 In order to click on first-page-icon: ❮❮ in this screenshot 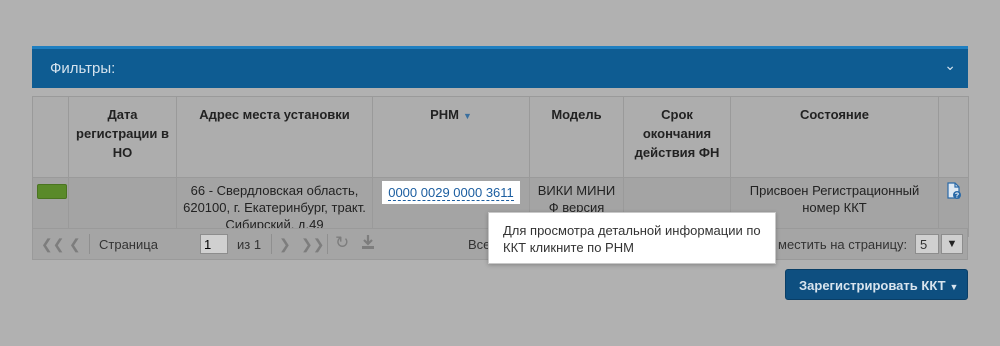, I will do `click(52, 244)`.